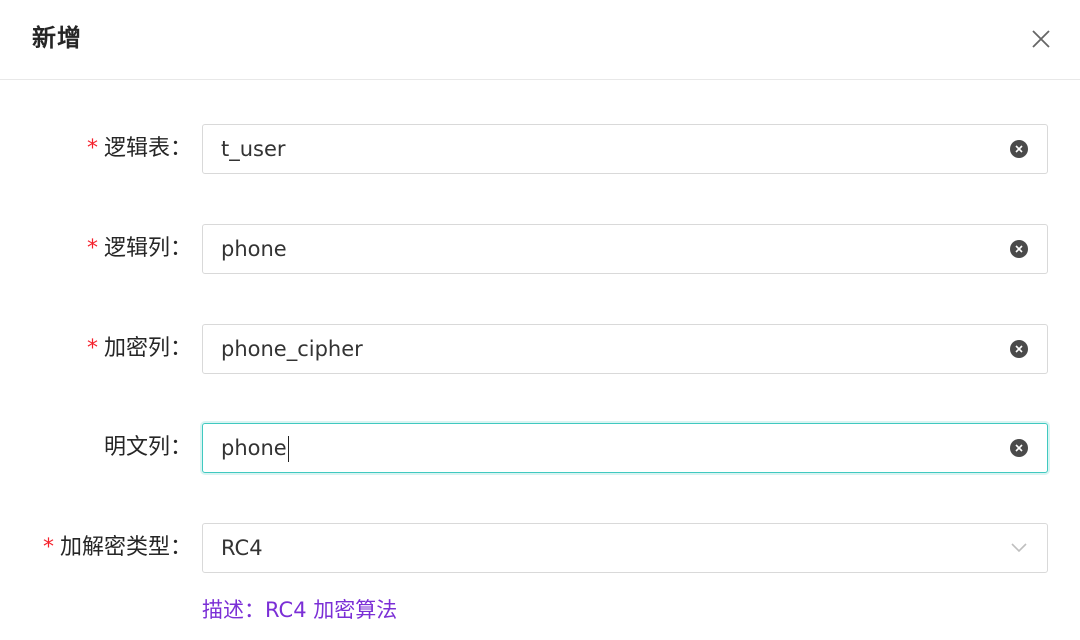  What do you see at coordinates (601, 349) in the screenshot?
I see `cipher-column-input` at bounding box center [601, 349].